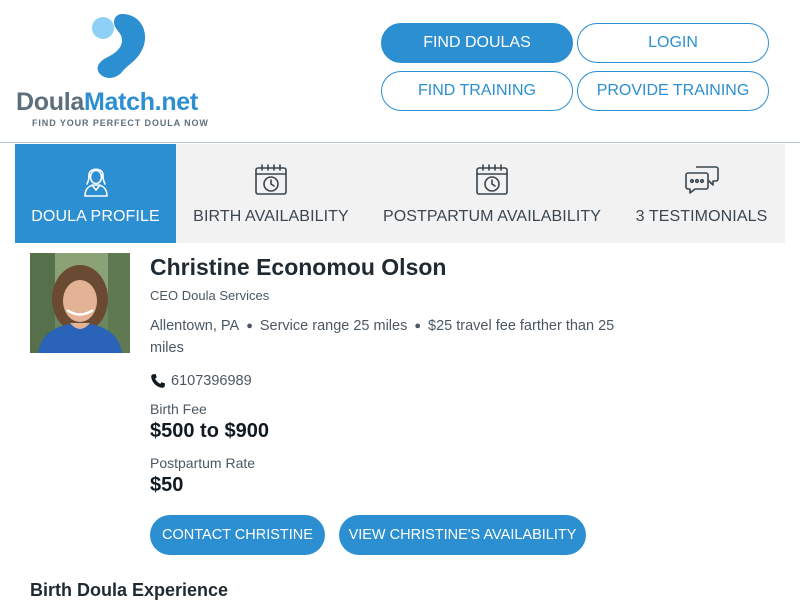  What do you see at coordinates (701, 216) in the screenshot?
I see `tab-label: 3 TESTIMONIALS` at bounding box center [701, 216].